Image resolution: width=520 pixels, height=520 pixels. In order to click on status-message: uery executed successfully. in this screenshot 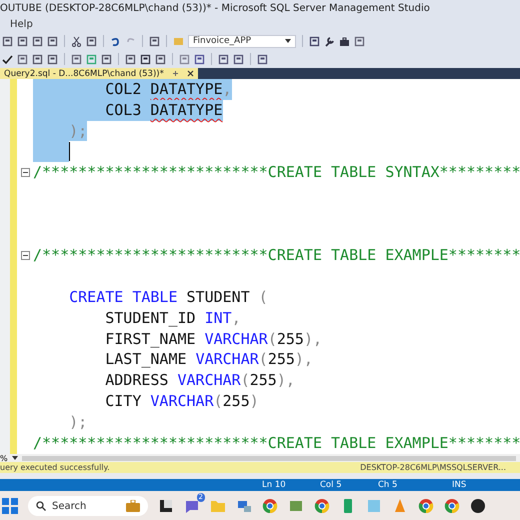, I will do `click(55, 467)`.